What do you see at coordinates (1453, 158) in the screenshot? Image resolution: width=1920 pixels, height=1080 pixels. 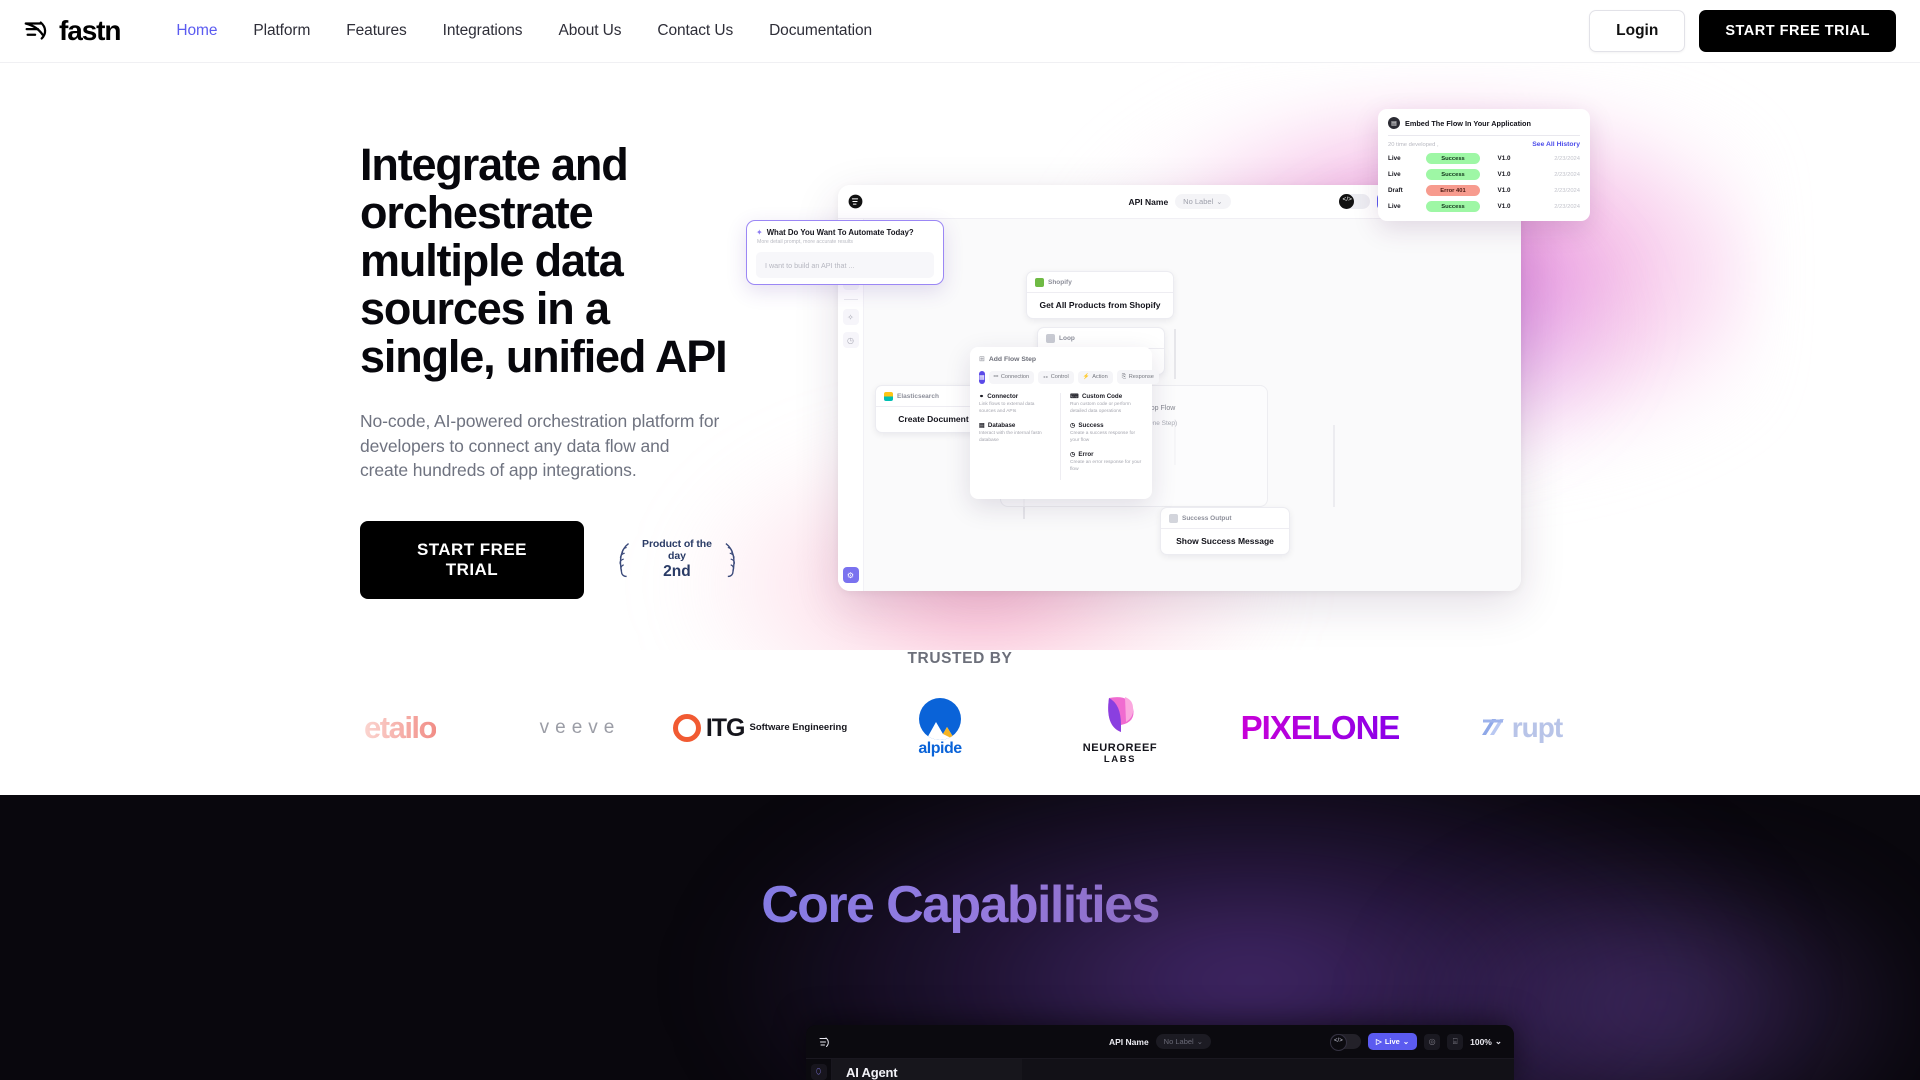 I see `status-badge: Success` at bounding box center [1453, 158].